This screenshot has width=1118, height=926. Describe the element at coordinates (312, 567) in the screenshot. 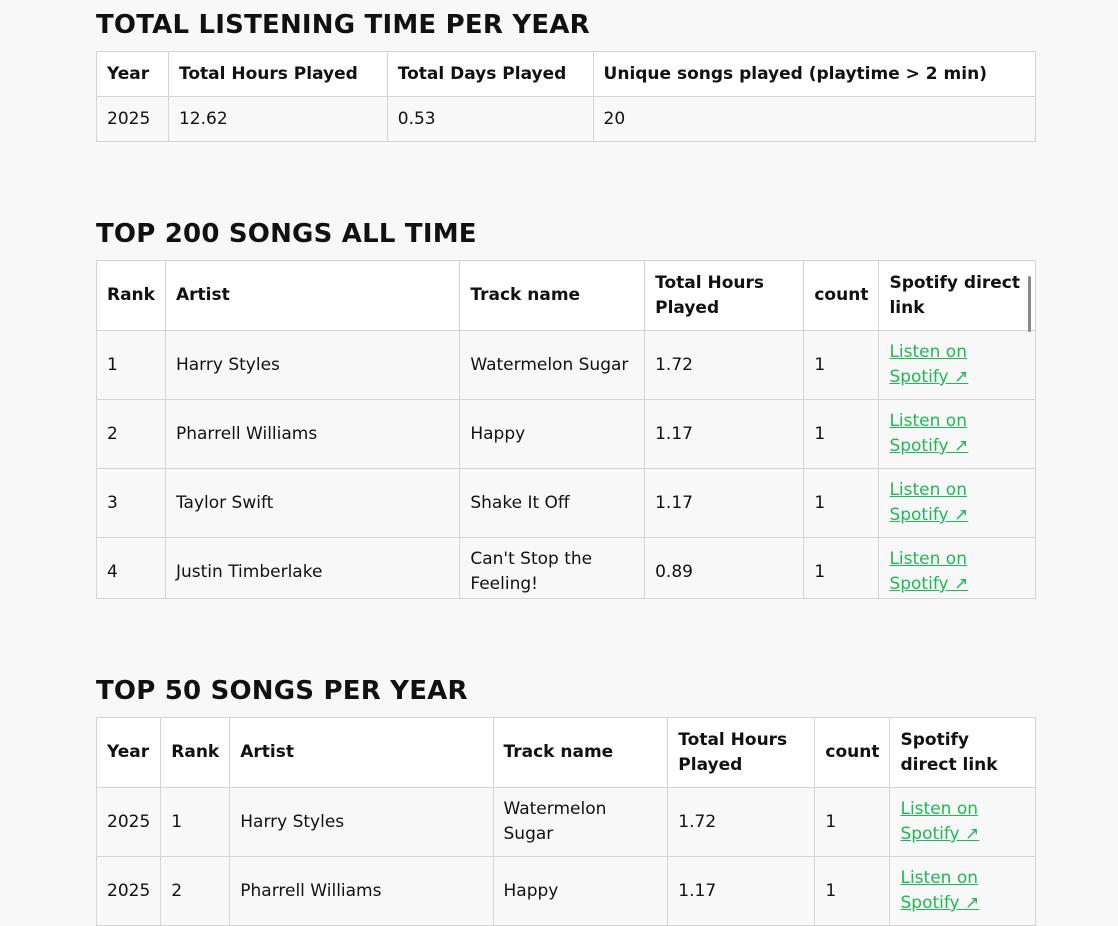

I see `artist-cell: Justin Timberlake` at that location.